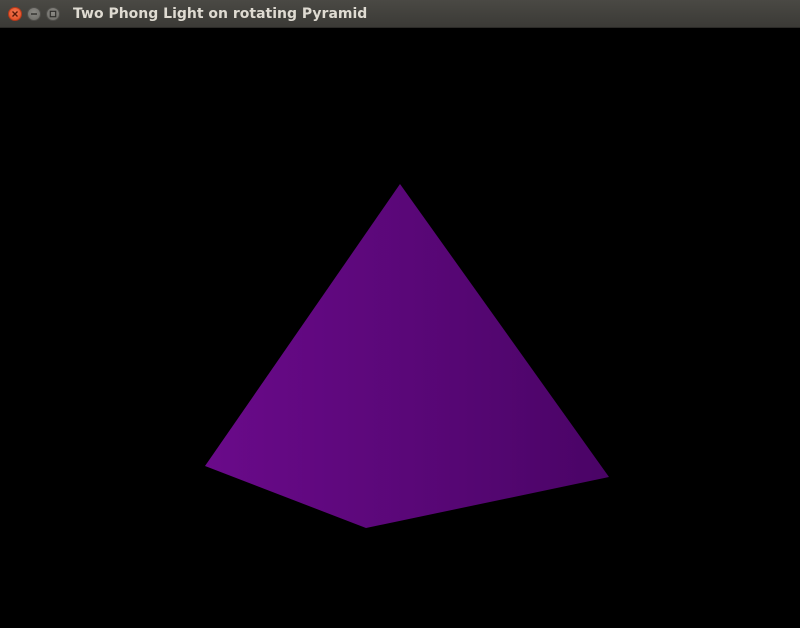 The width and height of the screenshot is (800, 628). What do you see at coordinates (400, 14) in the screenshot?
I see `title-bar: Two Phong Light on rotating Pyramid` at bounding box center [400, 14].